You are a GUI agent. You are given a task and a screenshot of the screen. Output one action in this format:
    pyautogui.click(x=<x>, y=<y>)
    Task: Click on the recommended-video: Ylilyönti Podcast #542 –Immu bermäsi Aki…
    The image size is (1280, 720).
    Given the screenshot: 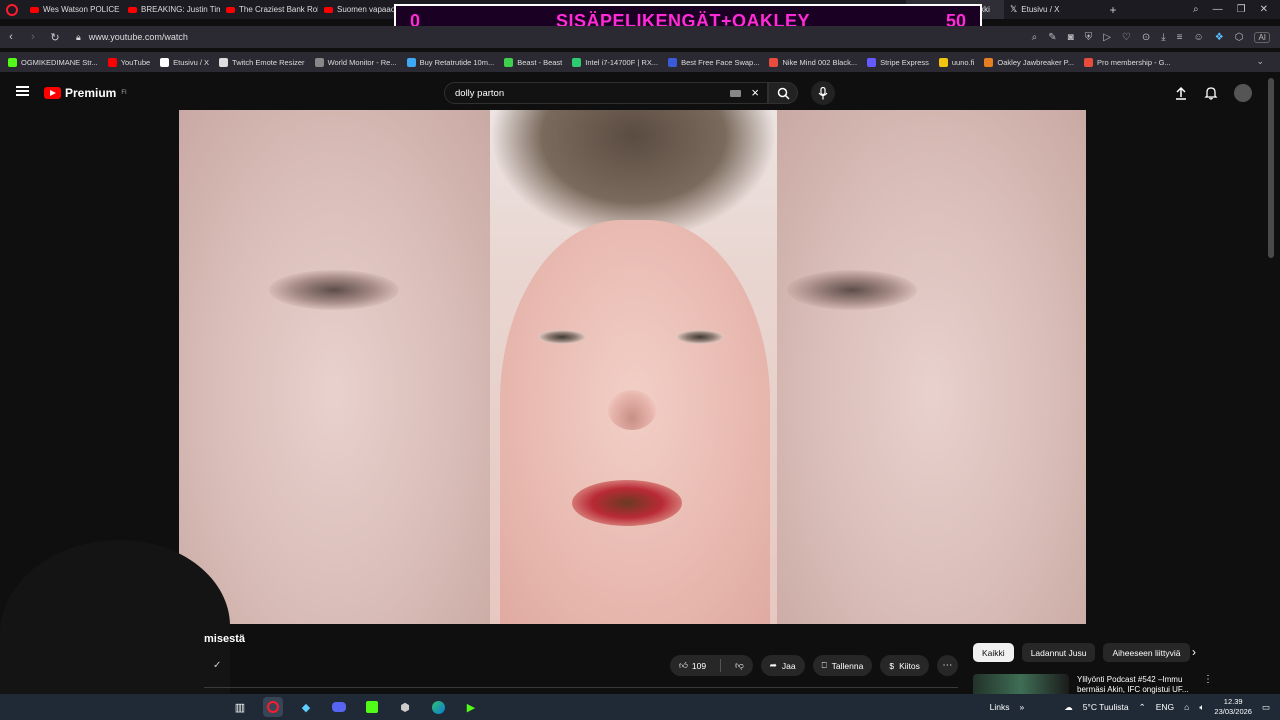 What is the action you would take?
    pyautogui.click(x=1093, y=684)
    